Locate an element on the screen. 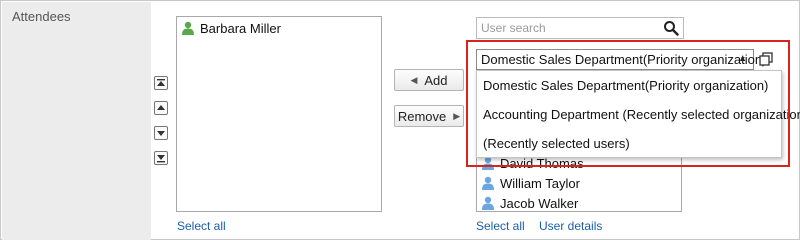 This screenshot has height=240, width=800. move-to-top-icon is located at coordinates (161, 82).